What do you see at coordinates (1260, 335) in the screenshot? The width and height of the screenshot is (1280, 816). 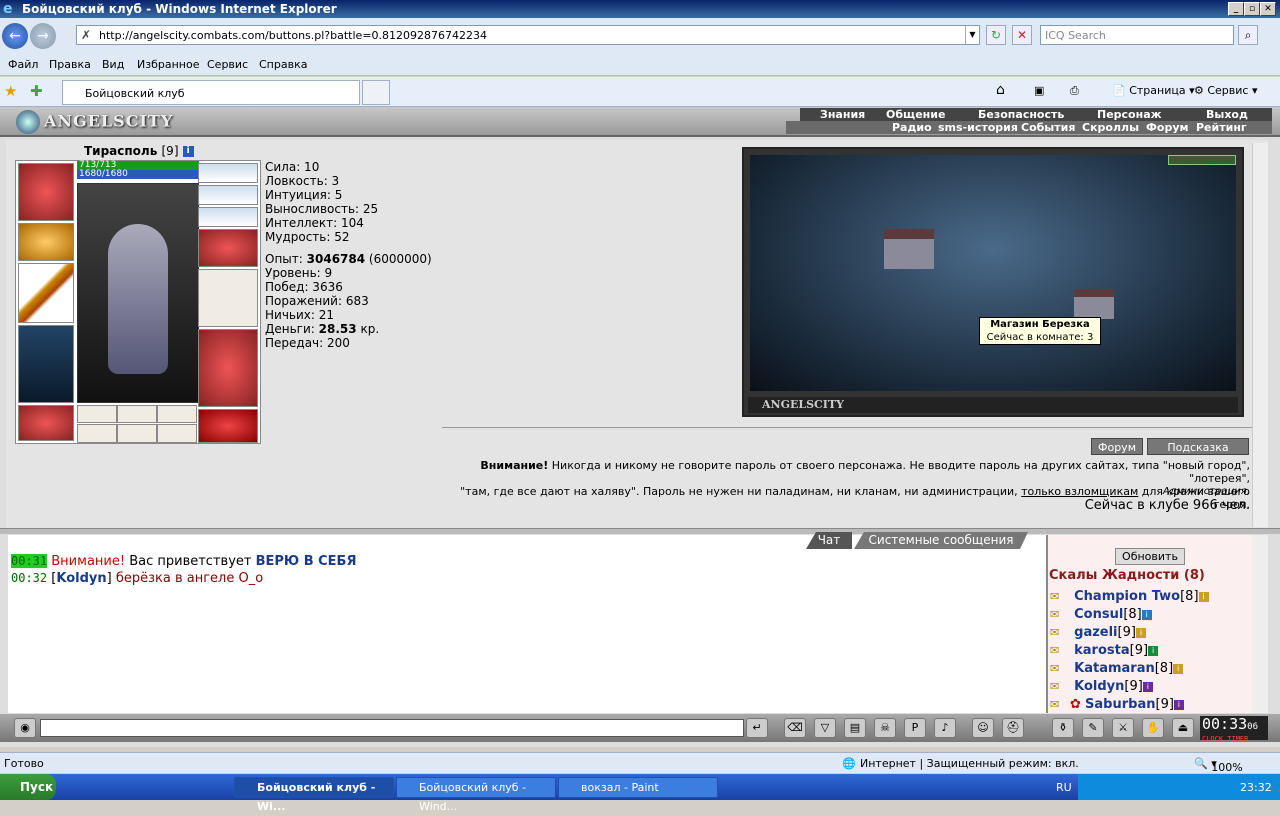 I see `page-scrollbar` at bounding box center [1260, 335].